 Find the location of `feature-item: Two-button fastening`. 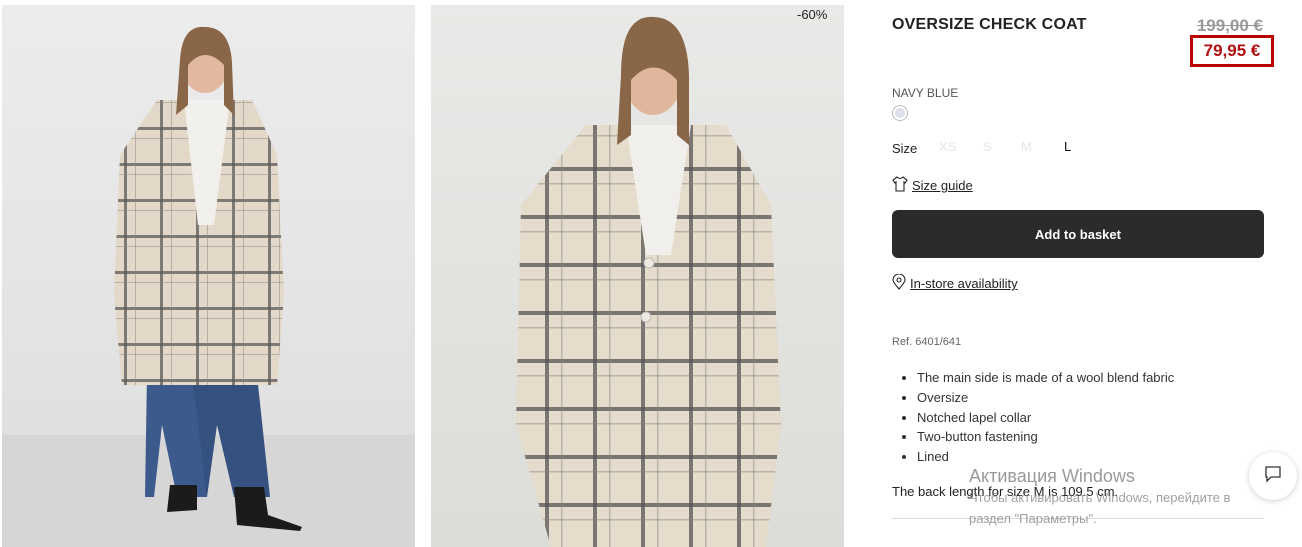

feature-item: Two-button fastening is located at coordinates (1045, 437).